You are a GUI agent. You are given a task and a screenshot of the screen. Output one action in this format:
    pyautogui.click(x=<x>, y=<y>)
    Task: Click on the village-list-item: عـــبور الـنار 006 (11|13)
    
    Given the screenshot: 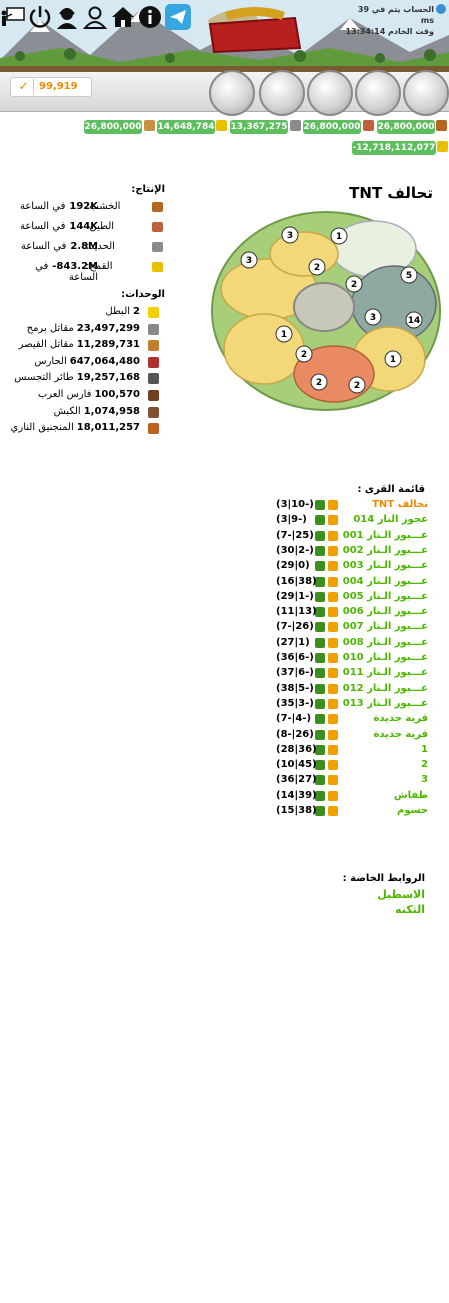 What is the action you would take?
    pyautogui.click(x=349, y=613)
    